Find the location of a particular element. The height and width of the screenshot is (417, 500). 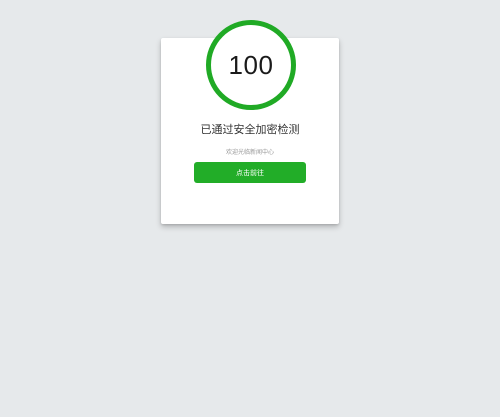

visit-button: 点击前往 is located at coordinates (250, 172).